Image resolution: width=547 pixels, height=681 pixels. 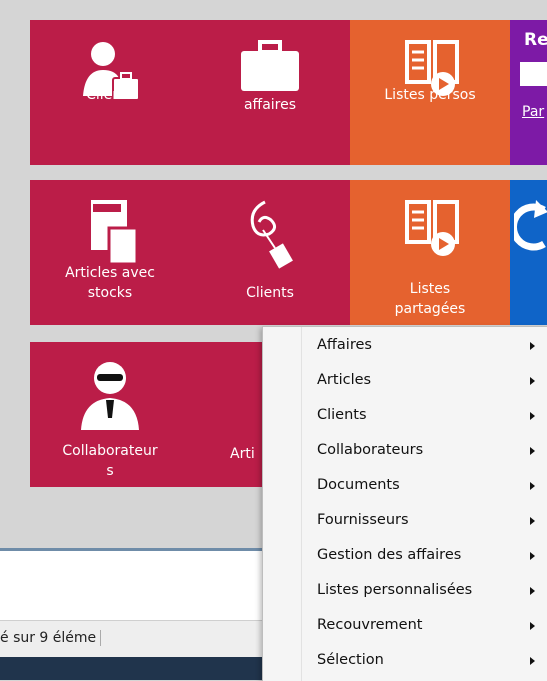 What do you see at coordinates (350, 660) in the screenshot?
I see `menu-item-label: Sélection` at bounding box center [350, 660].